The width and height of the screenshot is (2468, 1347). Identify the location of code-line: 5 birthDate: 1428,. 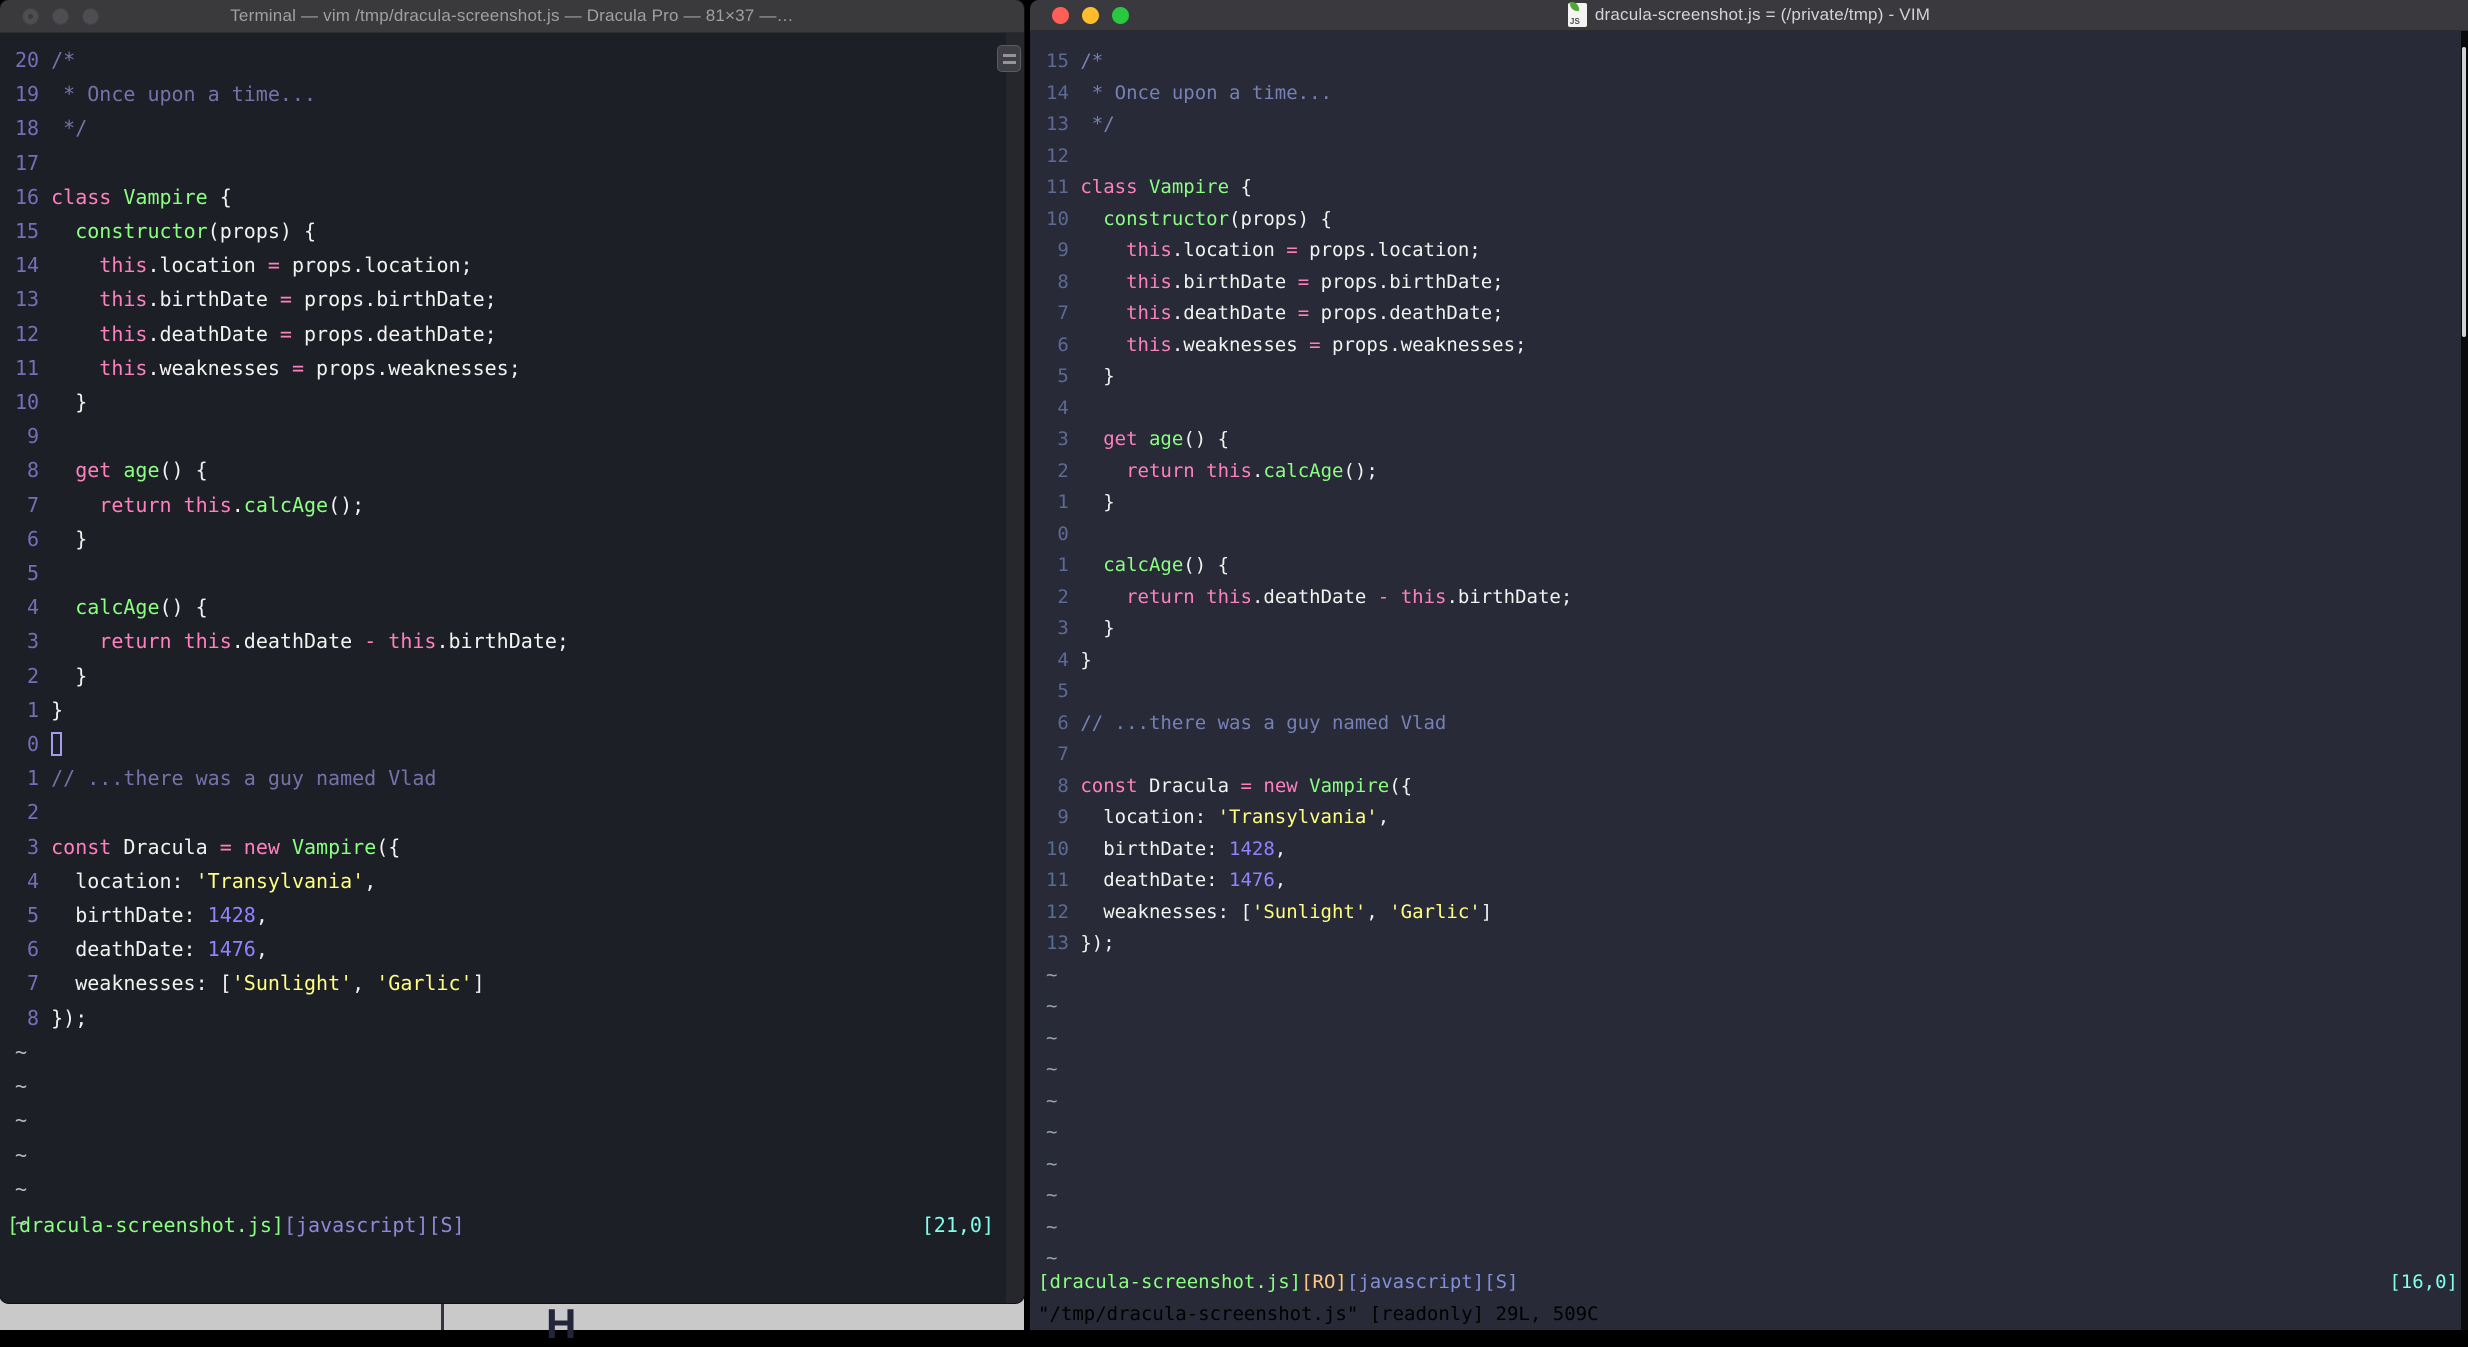
(510, 915).